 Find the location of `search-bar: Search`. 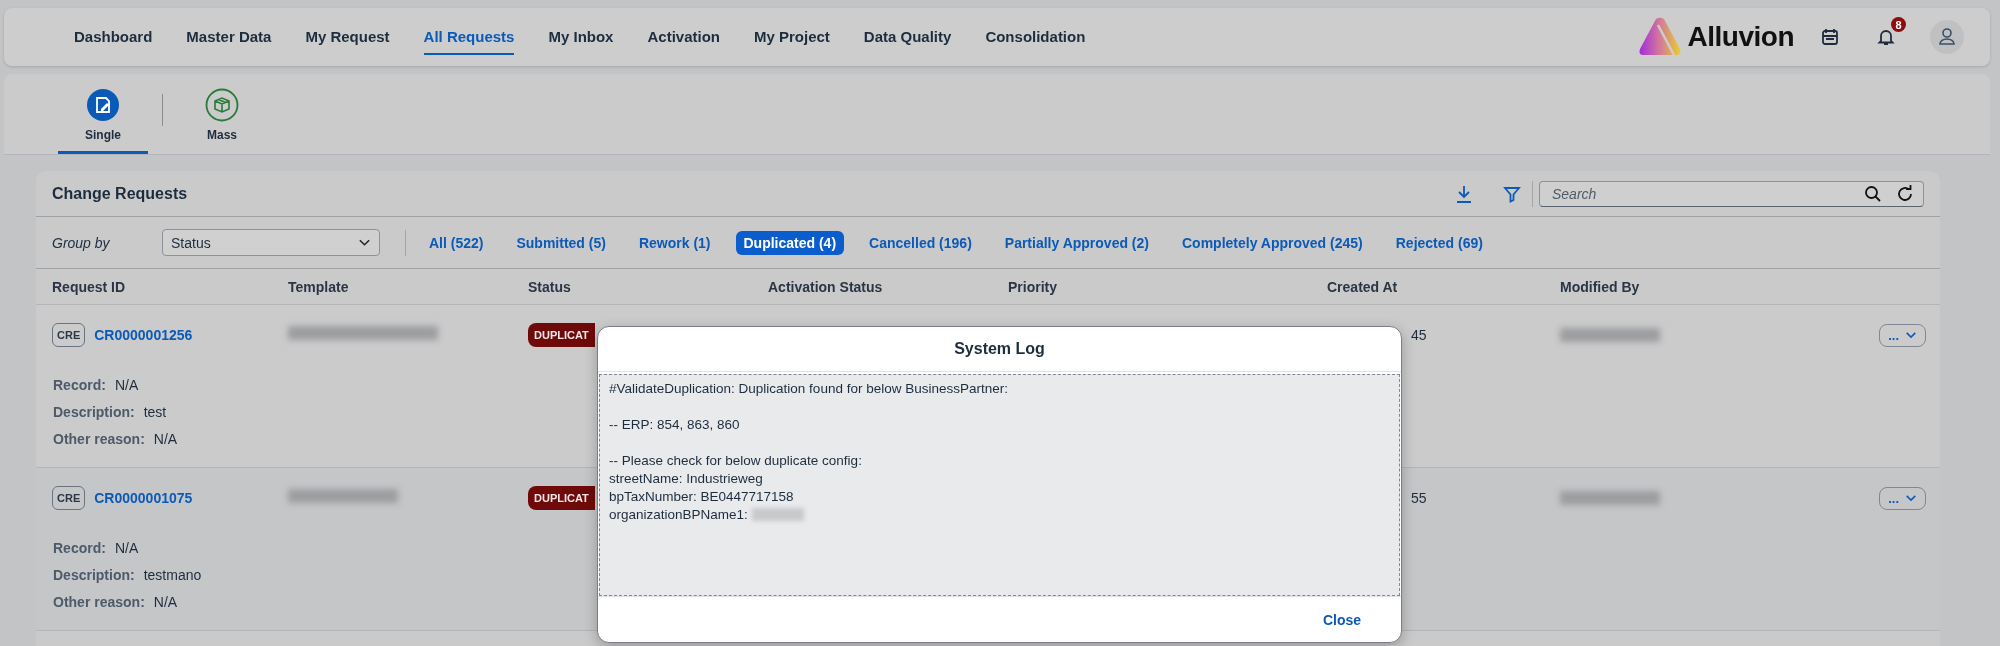

search-bar: Search is located at coordinates (1731, 193).